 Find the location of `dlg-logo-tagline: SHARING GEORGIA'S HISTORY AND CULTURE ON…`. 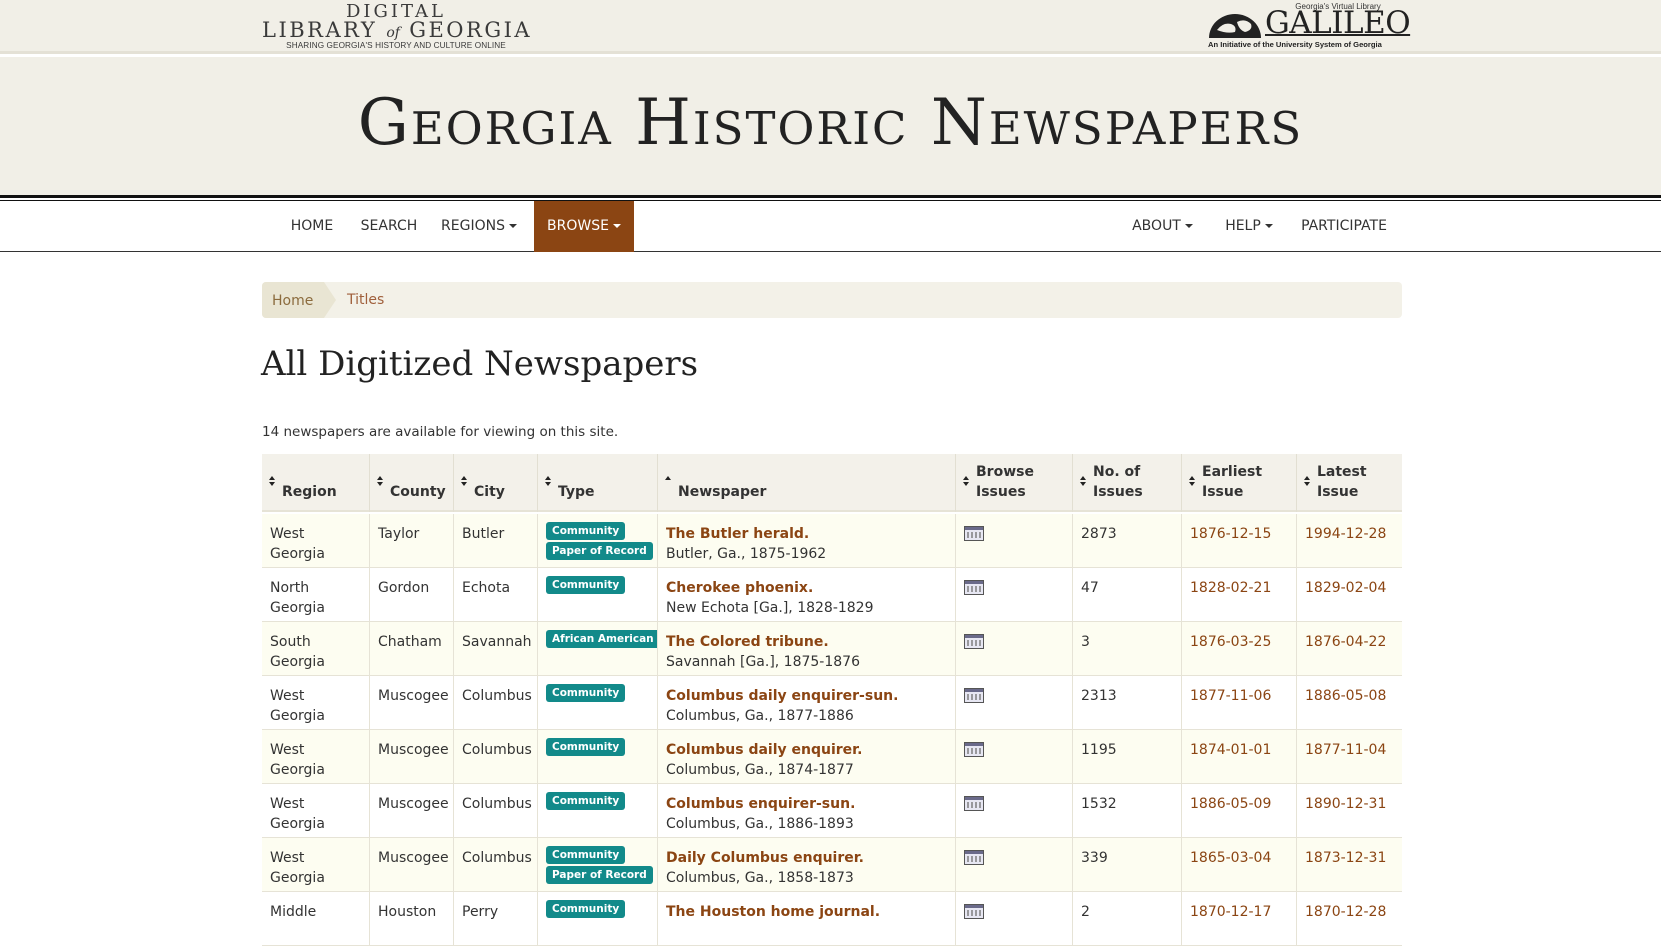

dlg-logo-tagline: SHARING GEORGIA'S HISTORY AND CULTURE ON… is located at coordinates (396, 45).